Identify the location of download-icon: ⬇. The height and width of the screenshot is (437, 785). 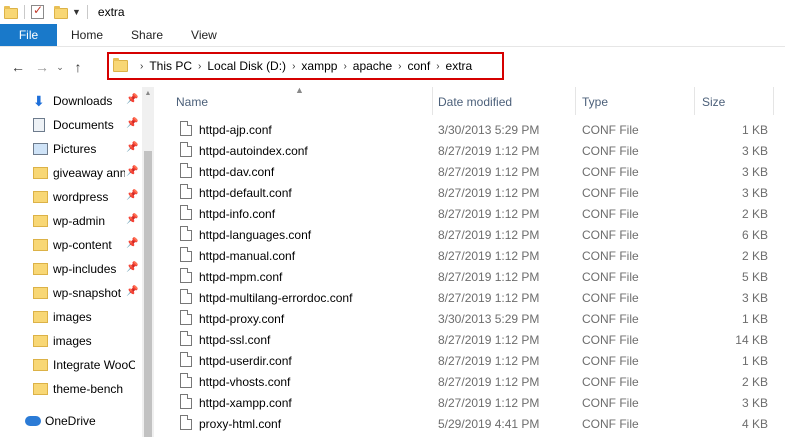
(39, 101).